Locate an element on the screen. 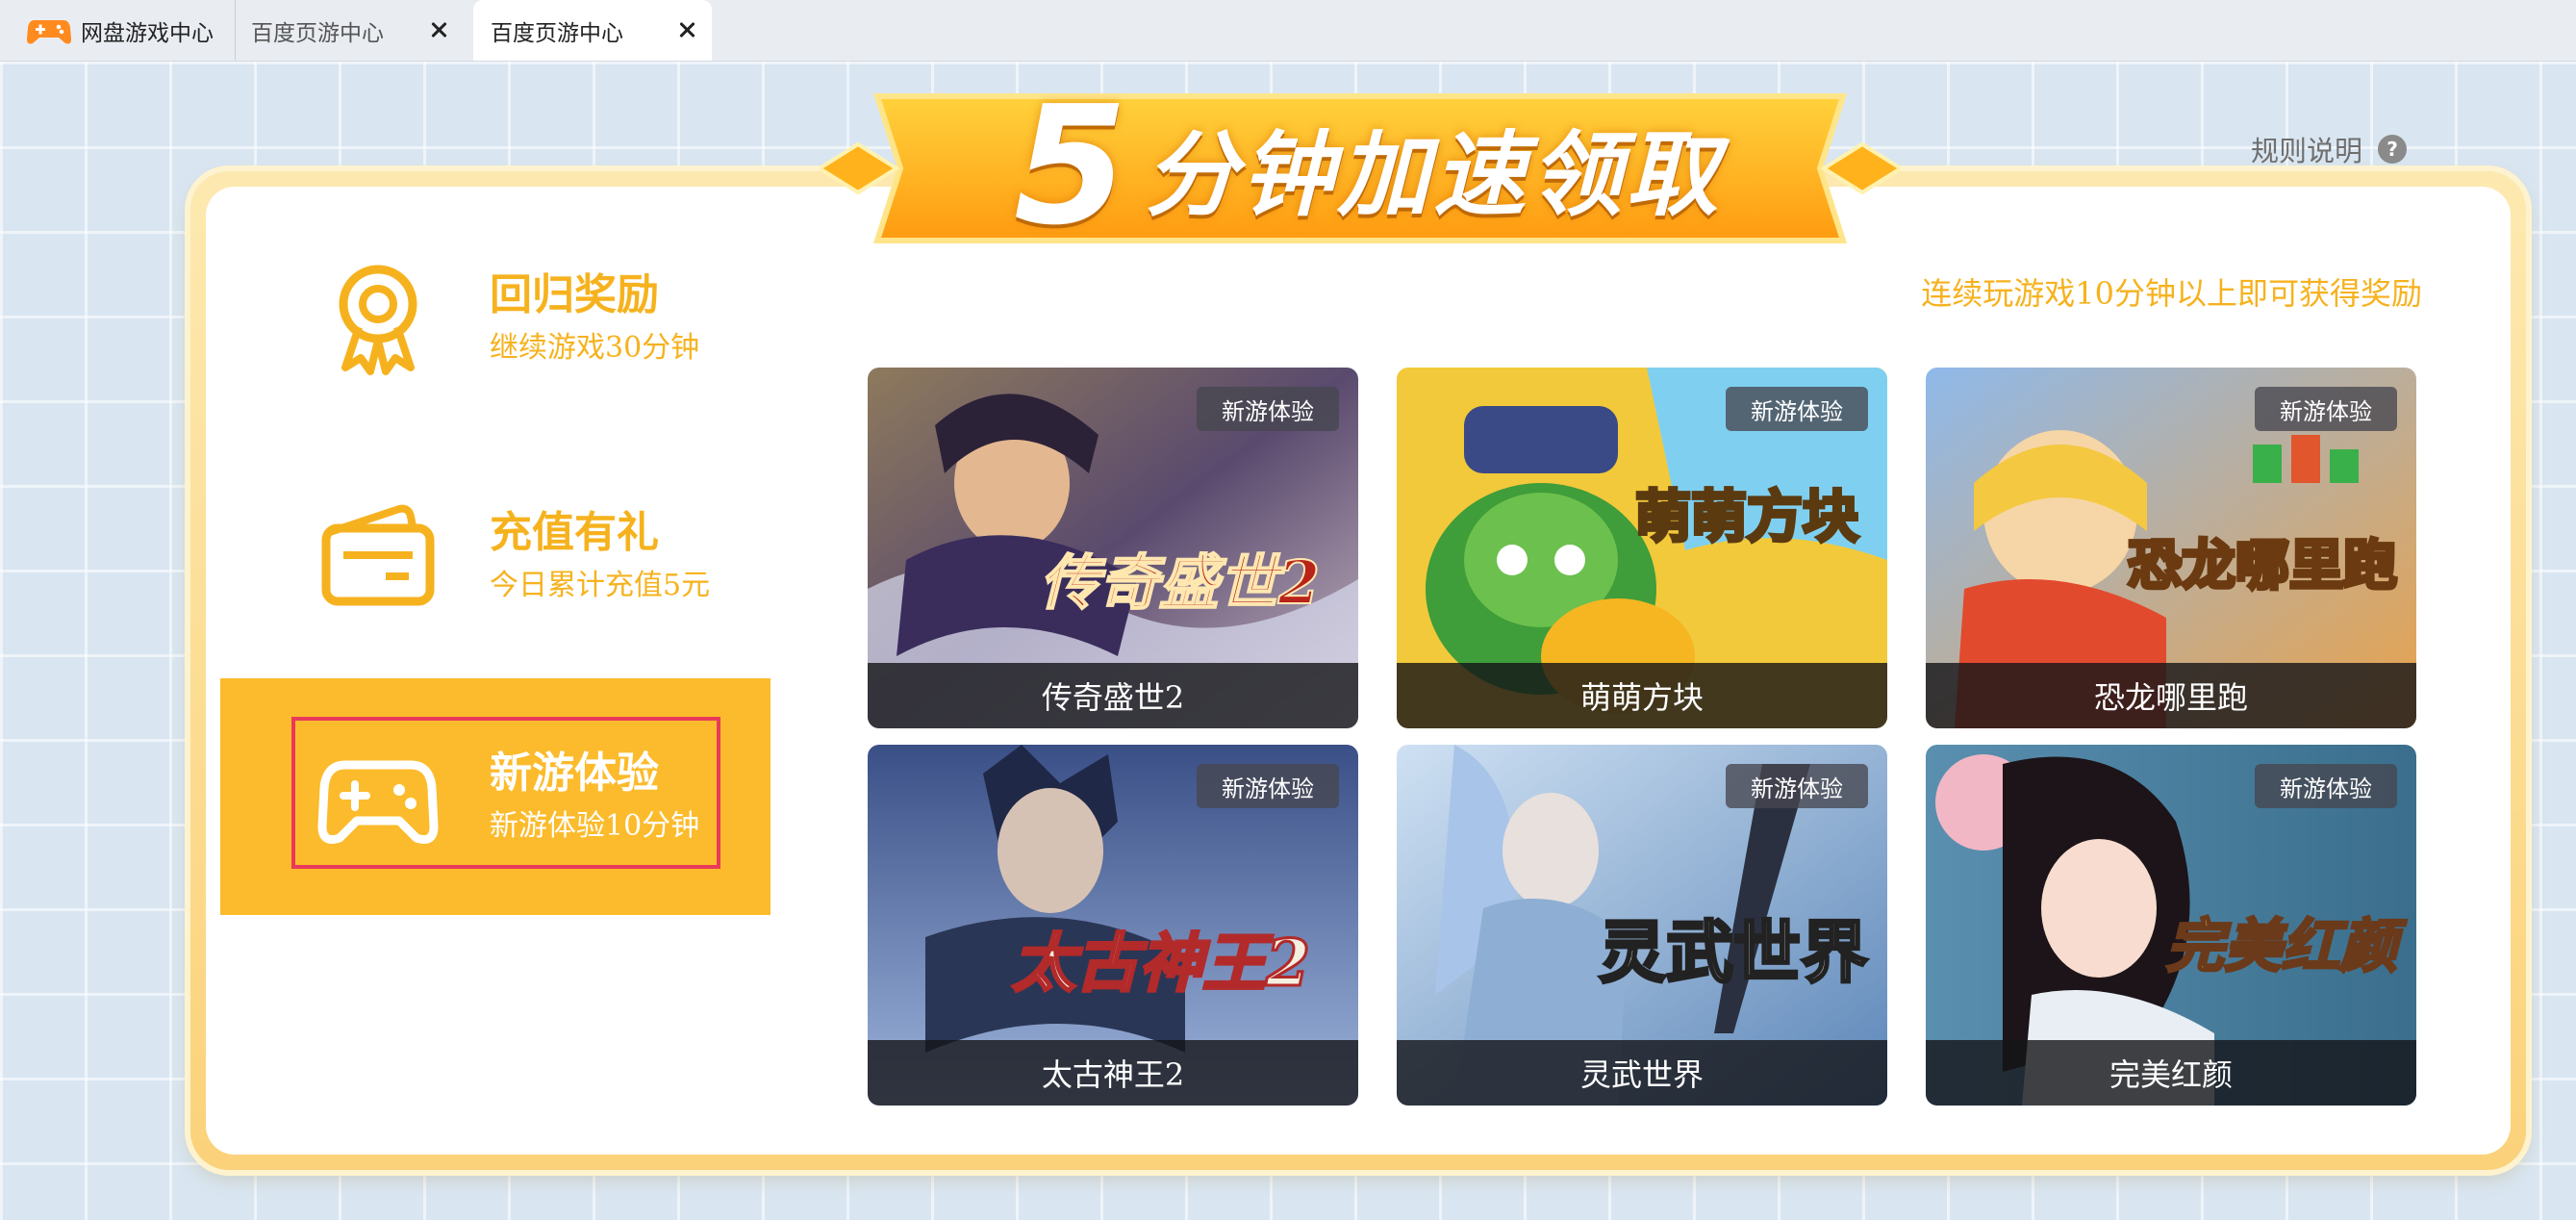 The height and width of the screenshot is (1220, 2576). sidebar-item-subtitle: 继续游戏30分钟 is located at coordinates (595, 348).